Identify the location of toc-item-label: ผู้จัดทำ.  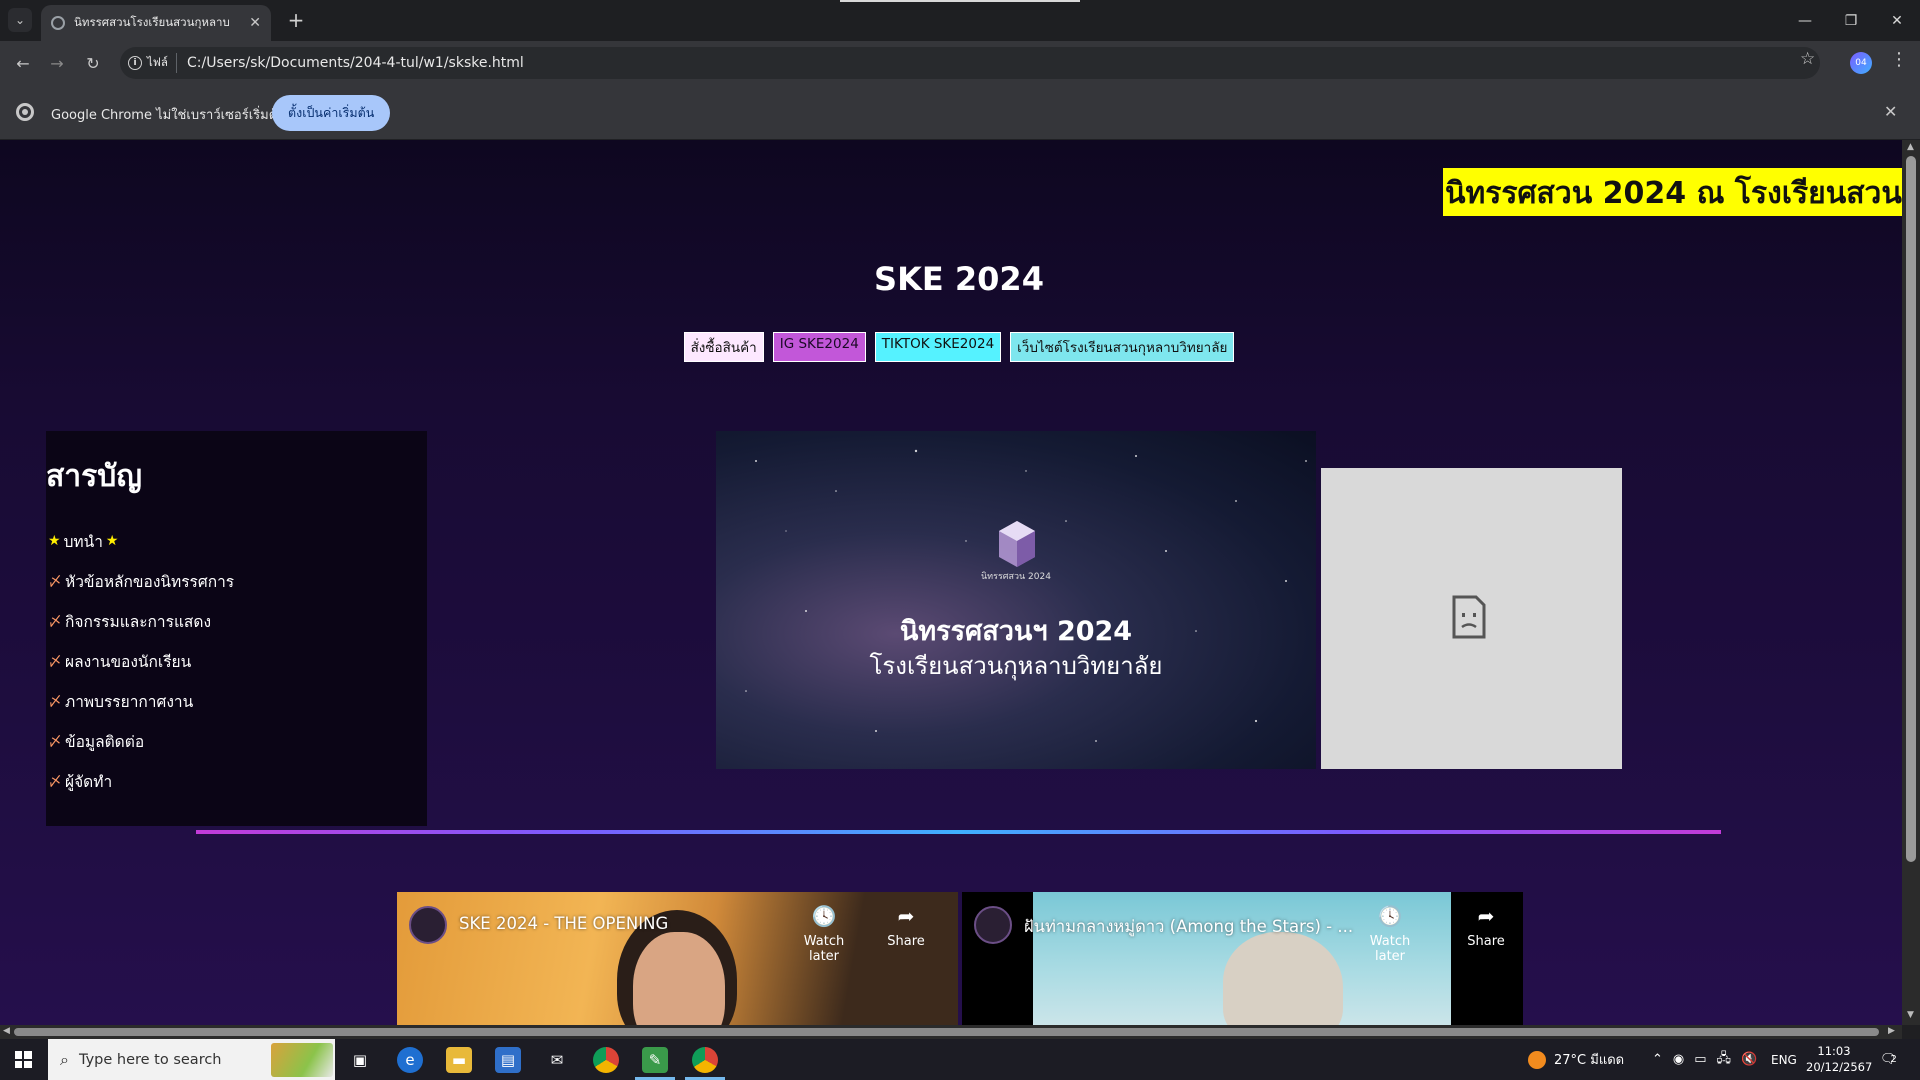
(89, 781).